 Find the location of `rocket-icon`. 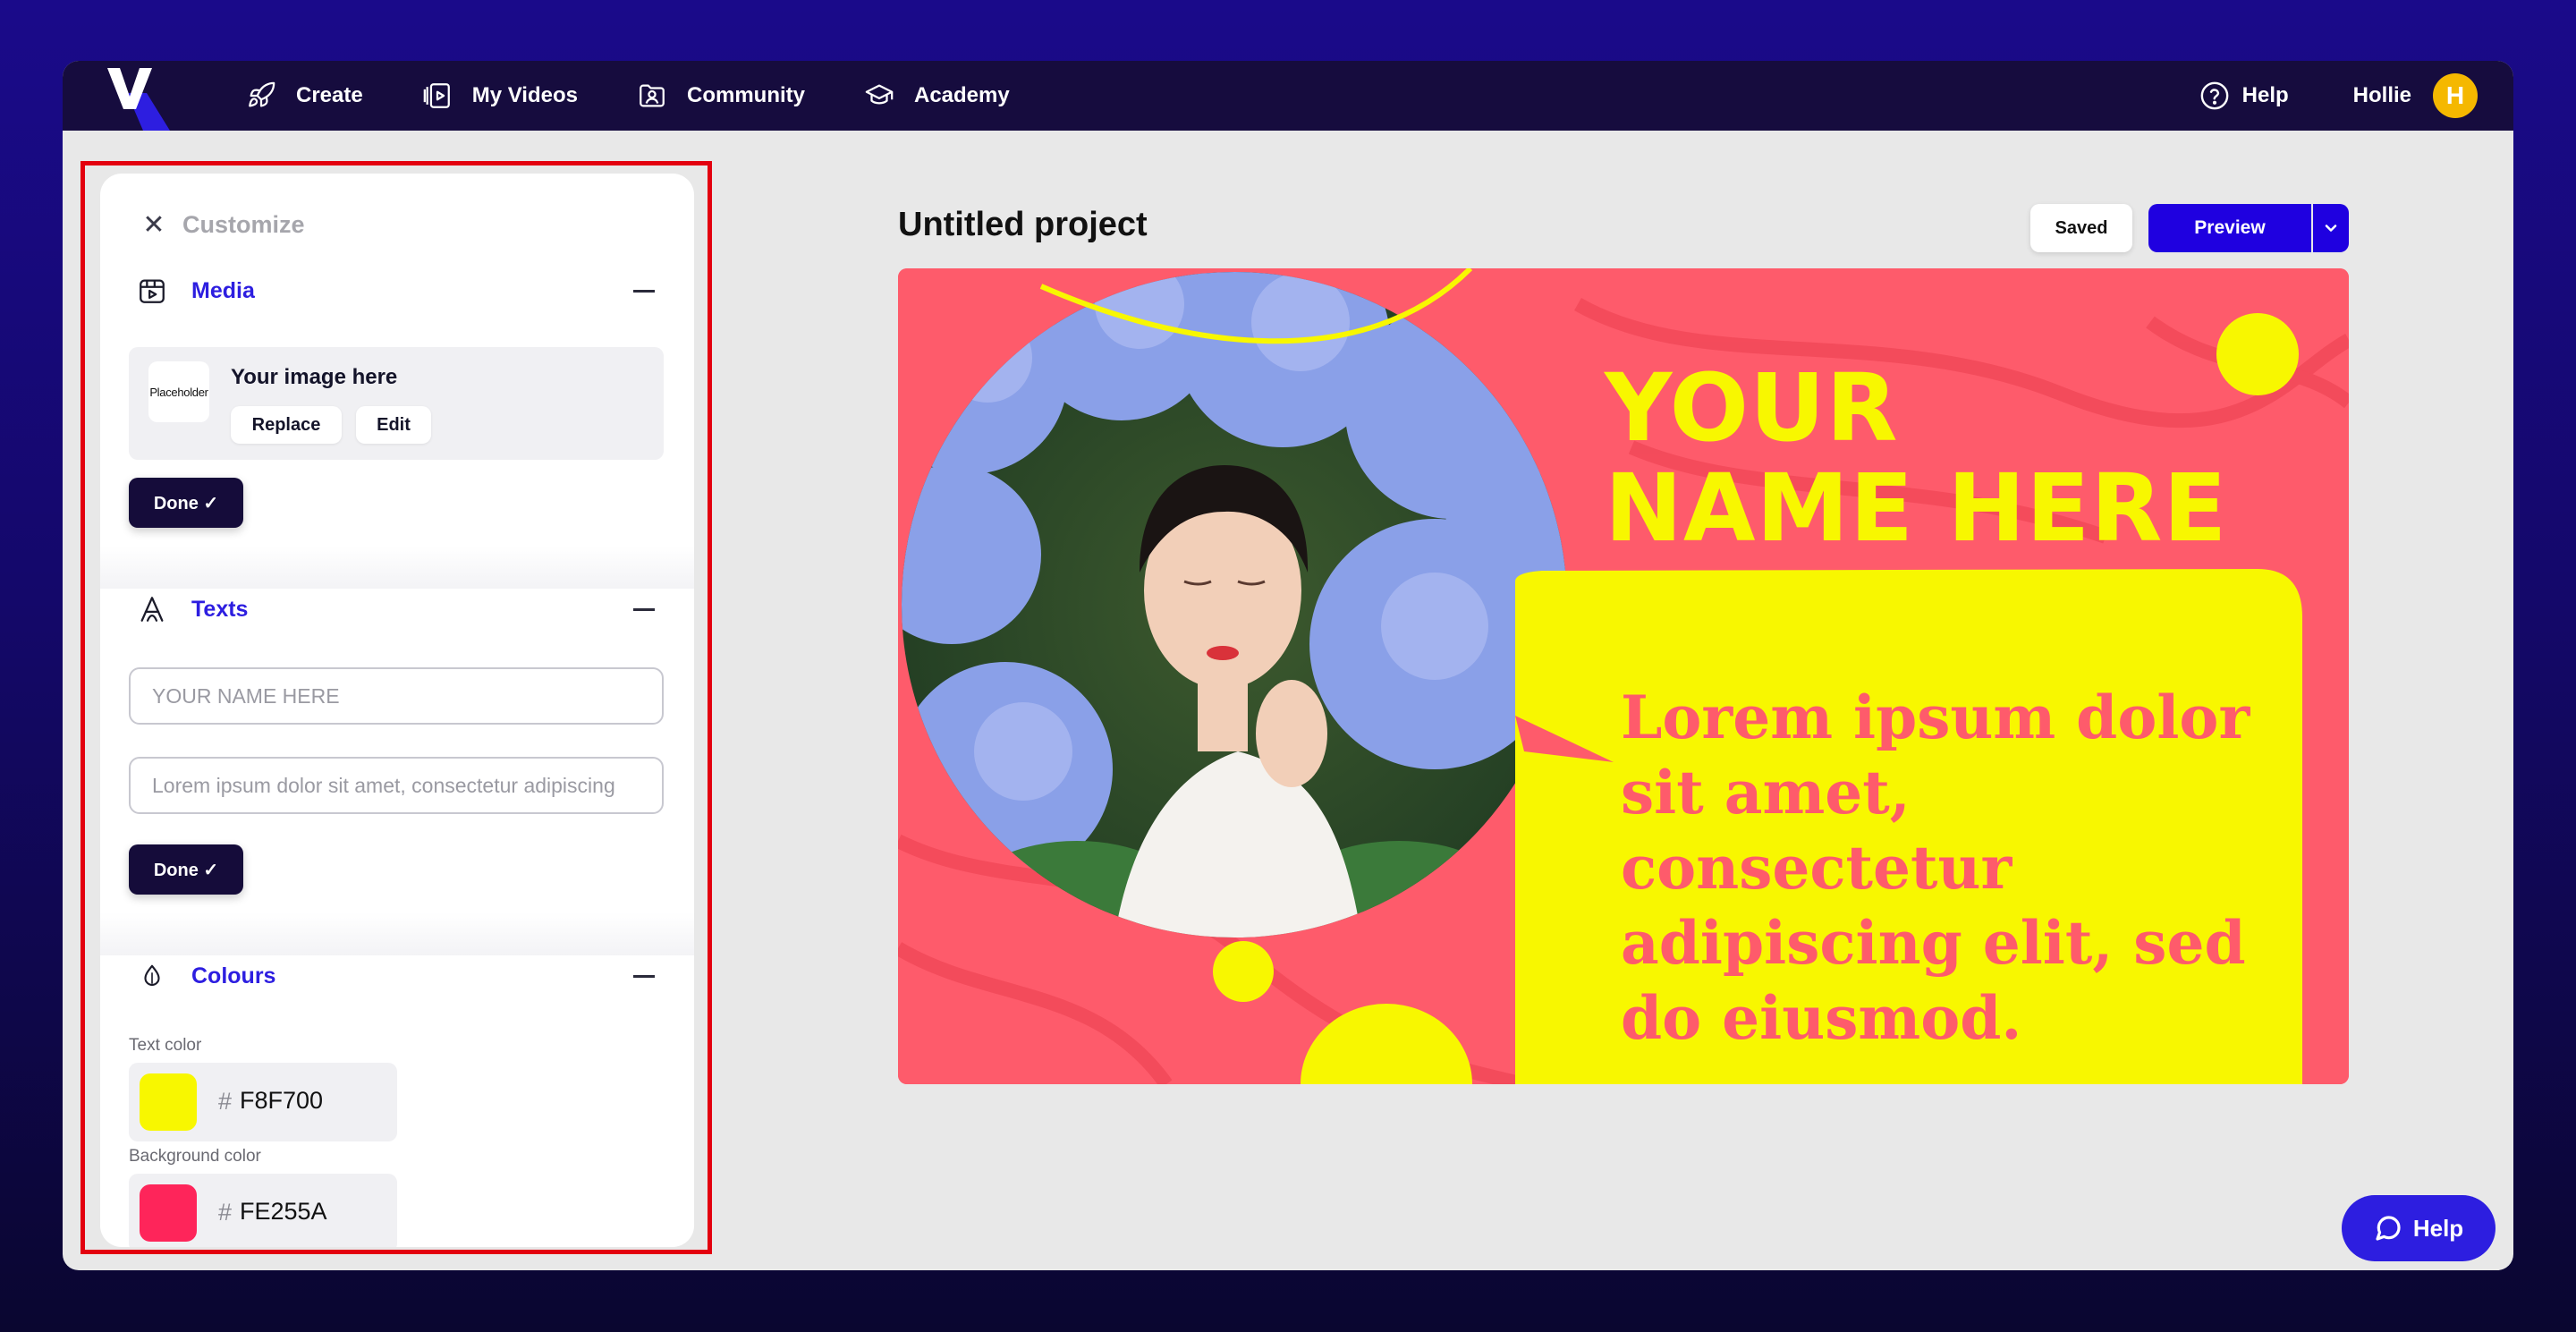

rocket-icon is located at coordinates (262, 94).